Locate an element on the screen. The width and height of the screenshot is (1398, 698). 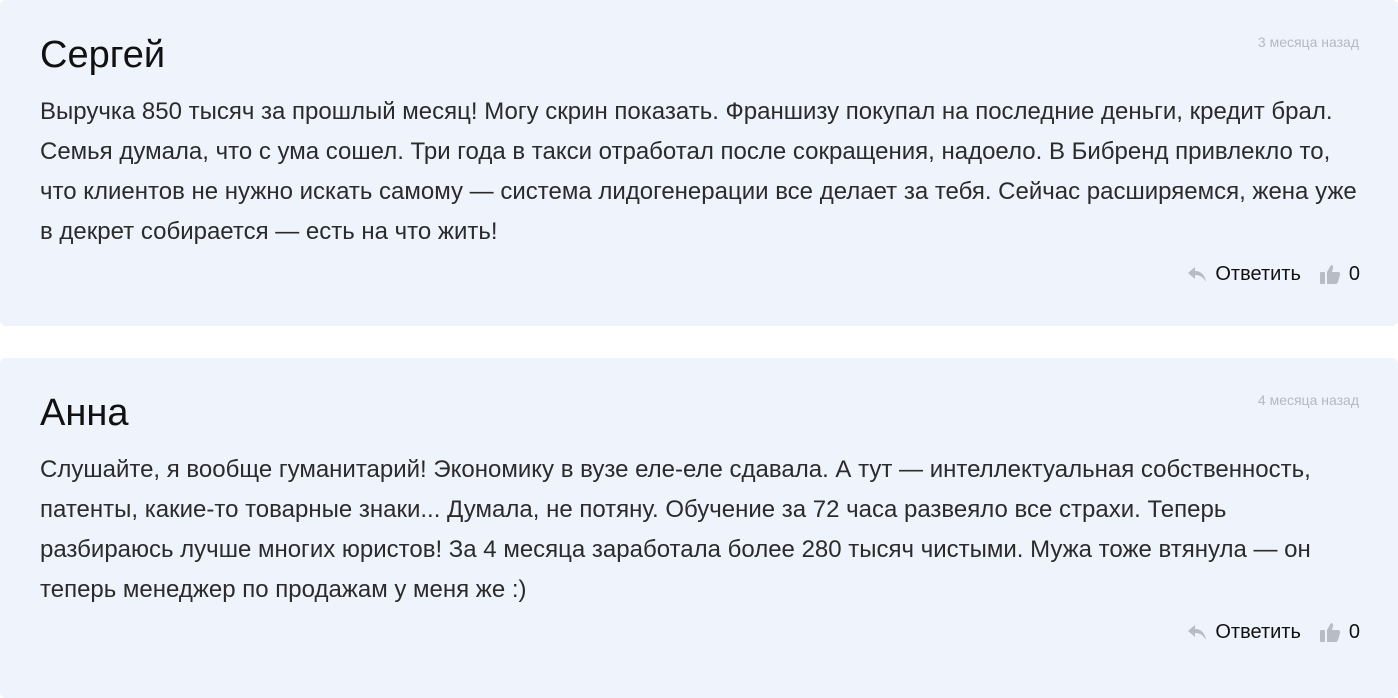
comment-date: 4 месяца назад is located at coordinates (1308, 400).